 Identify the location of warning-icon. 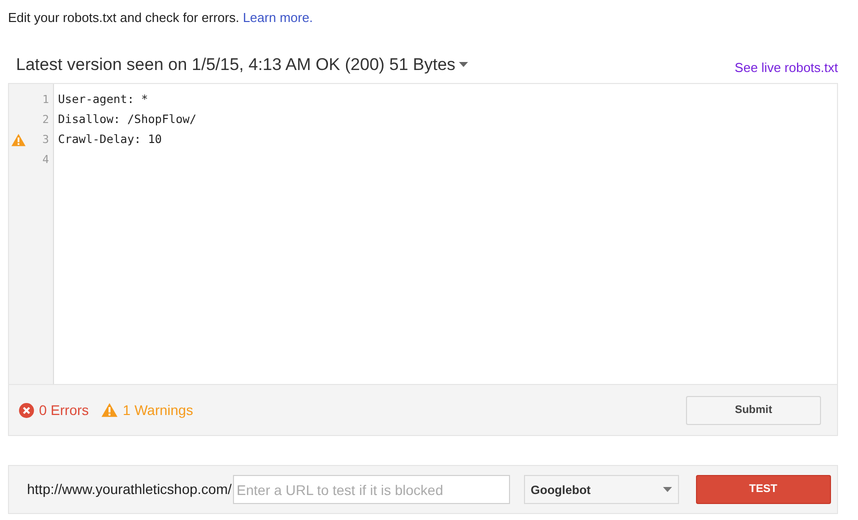
(109, 410).